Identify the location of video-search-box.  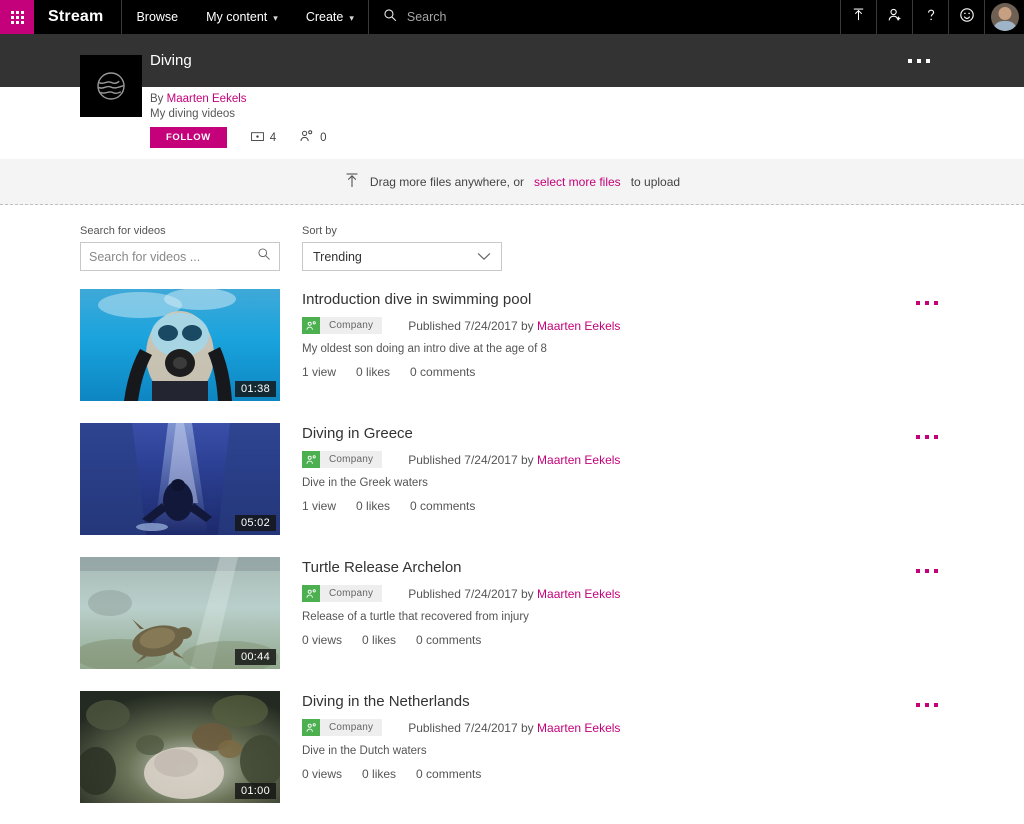
(180, 256).